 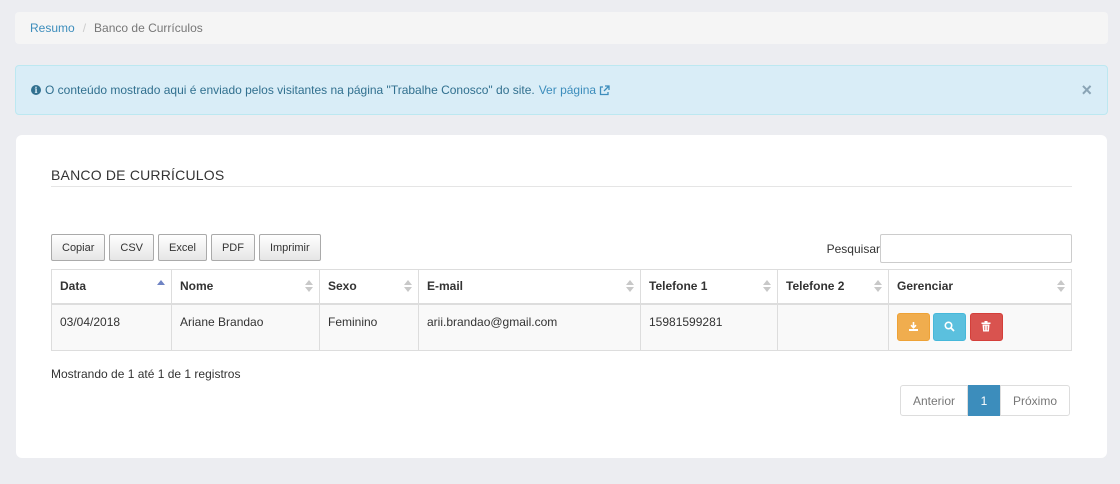 I want to click on download-button, so click(x=913, y=326).